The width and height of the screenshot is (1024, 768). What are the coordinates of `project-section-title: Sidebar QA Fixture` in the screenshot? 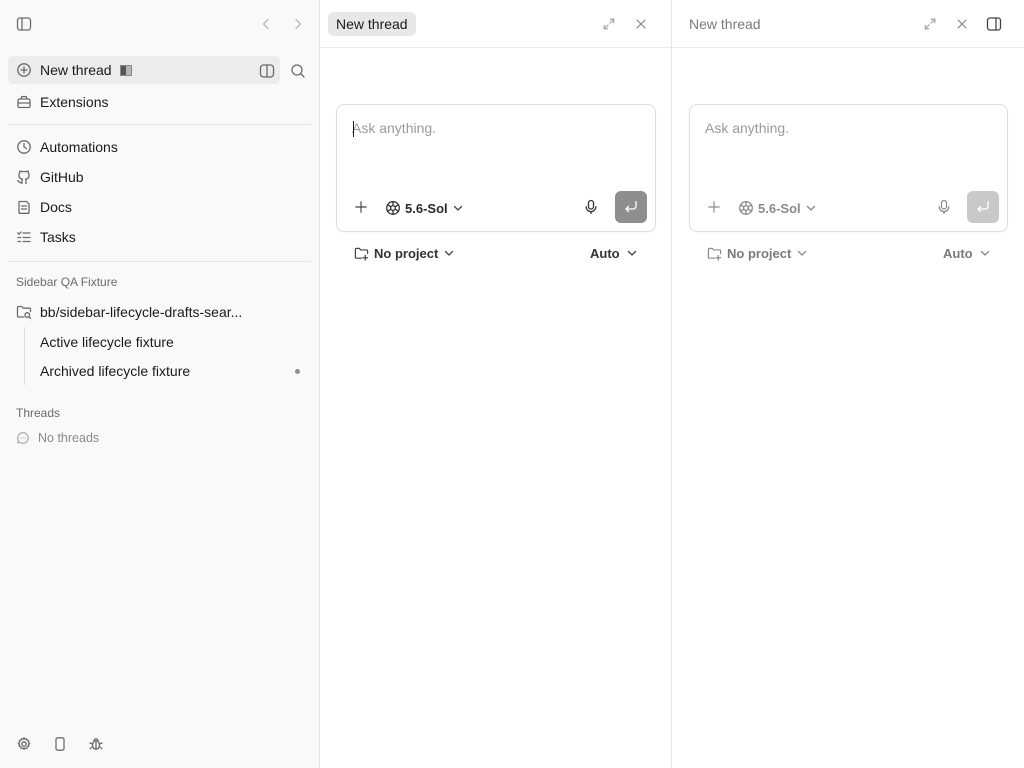 It's located at (67, 282).